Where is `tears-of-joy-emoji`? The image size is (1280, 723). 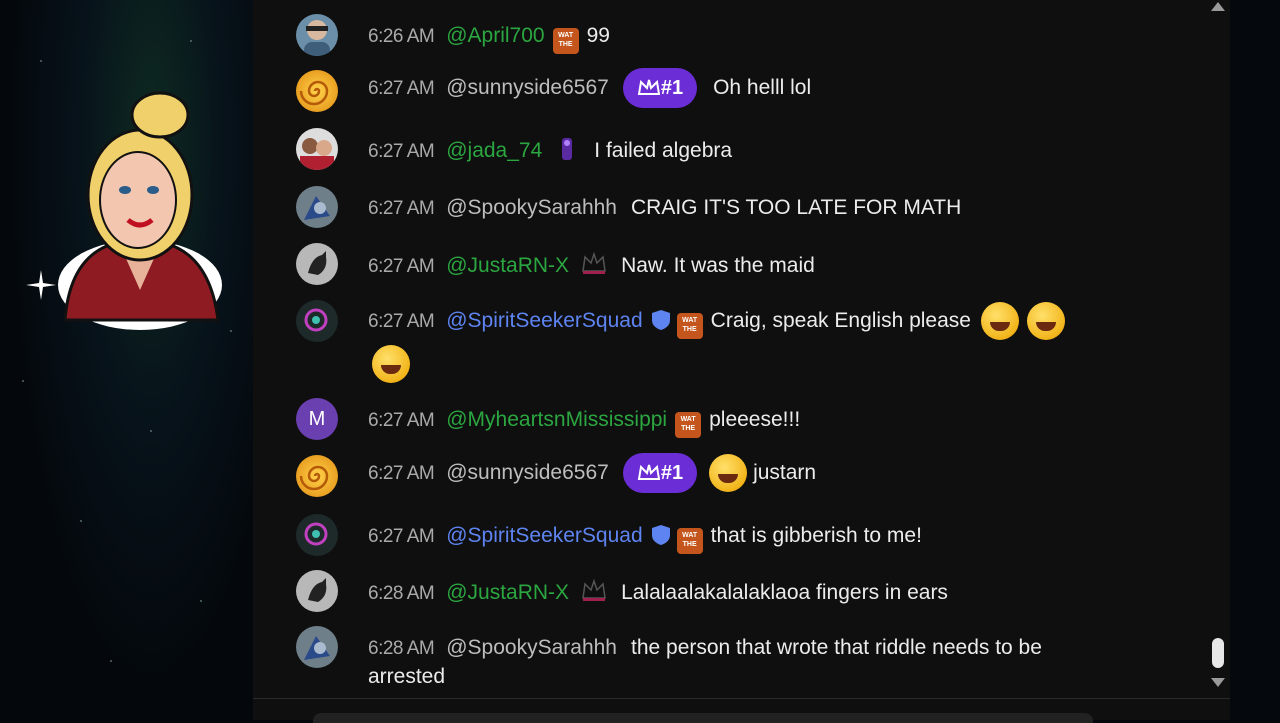 tears-of-joy-emoji is located at coordinates (728, 473).